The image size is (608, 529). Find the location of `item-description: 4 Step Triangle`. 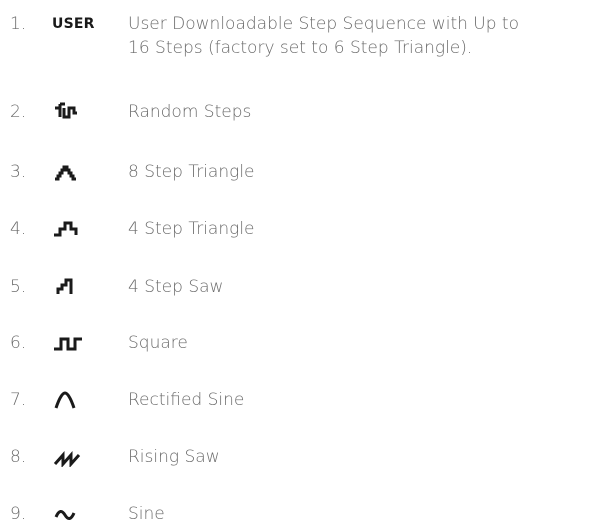

item-description: 4 Step Triangle is located at coordinates (191, 229).